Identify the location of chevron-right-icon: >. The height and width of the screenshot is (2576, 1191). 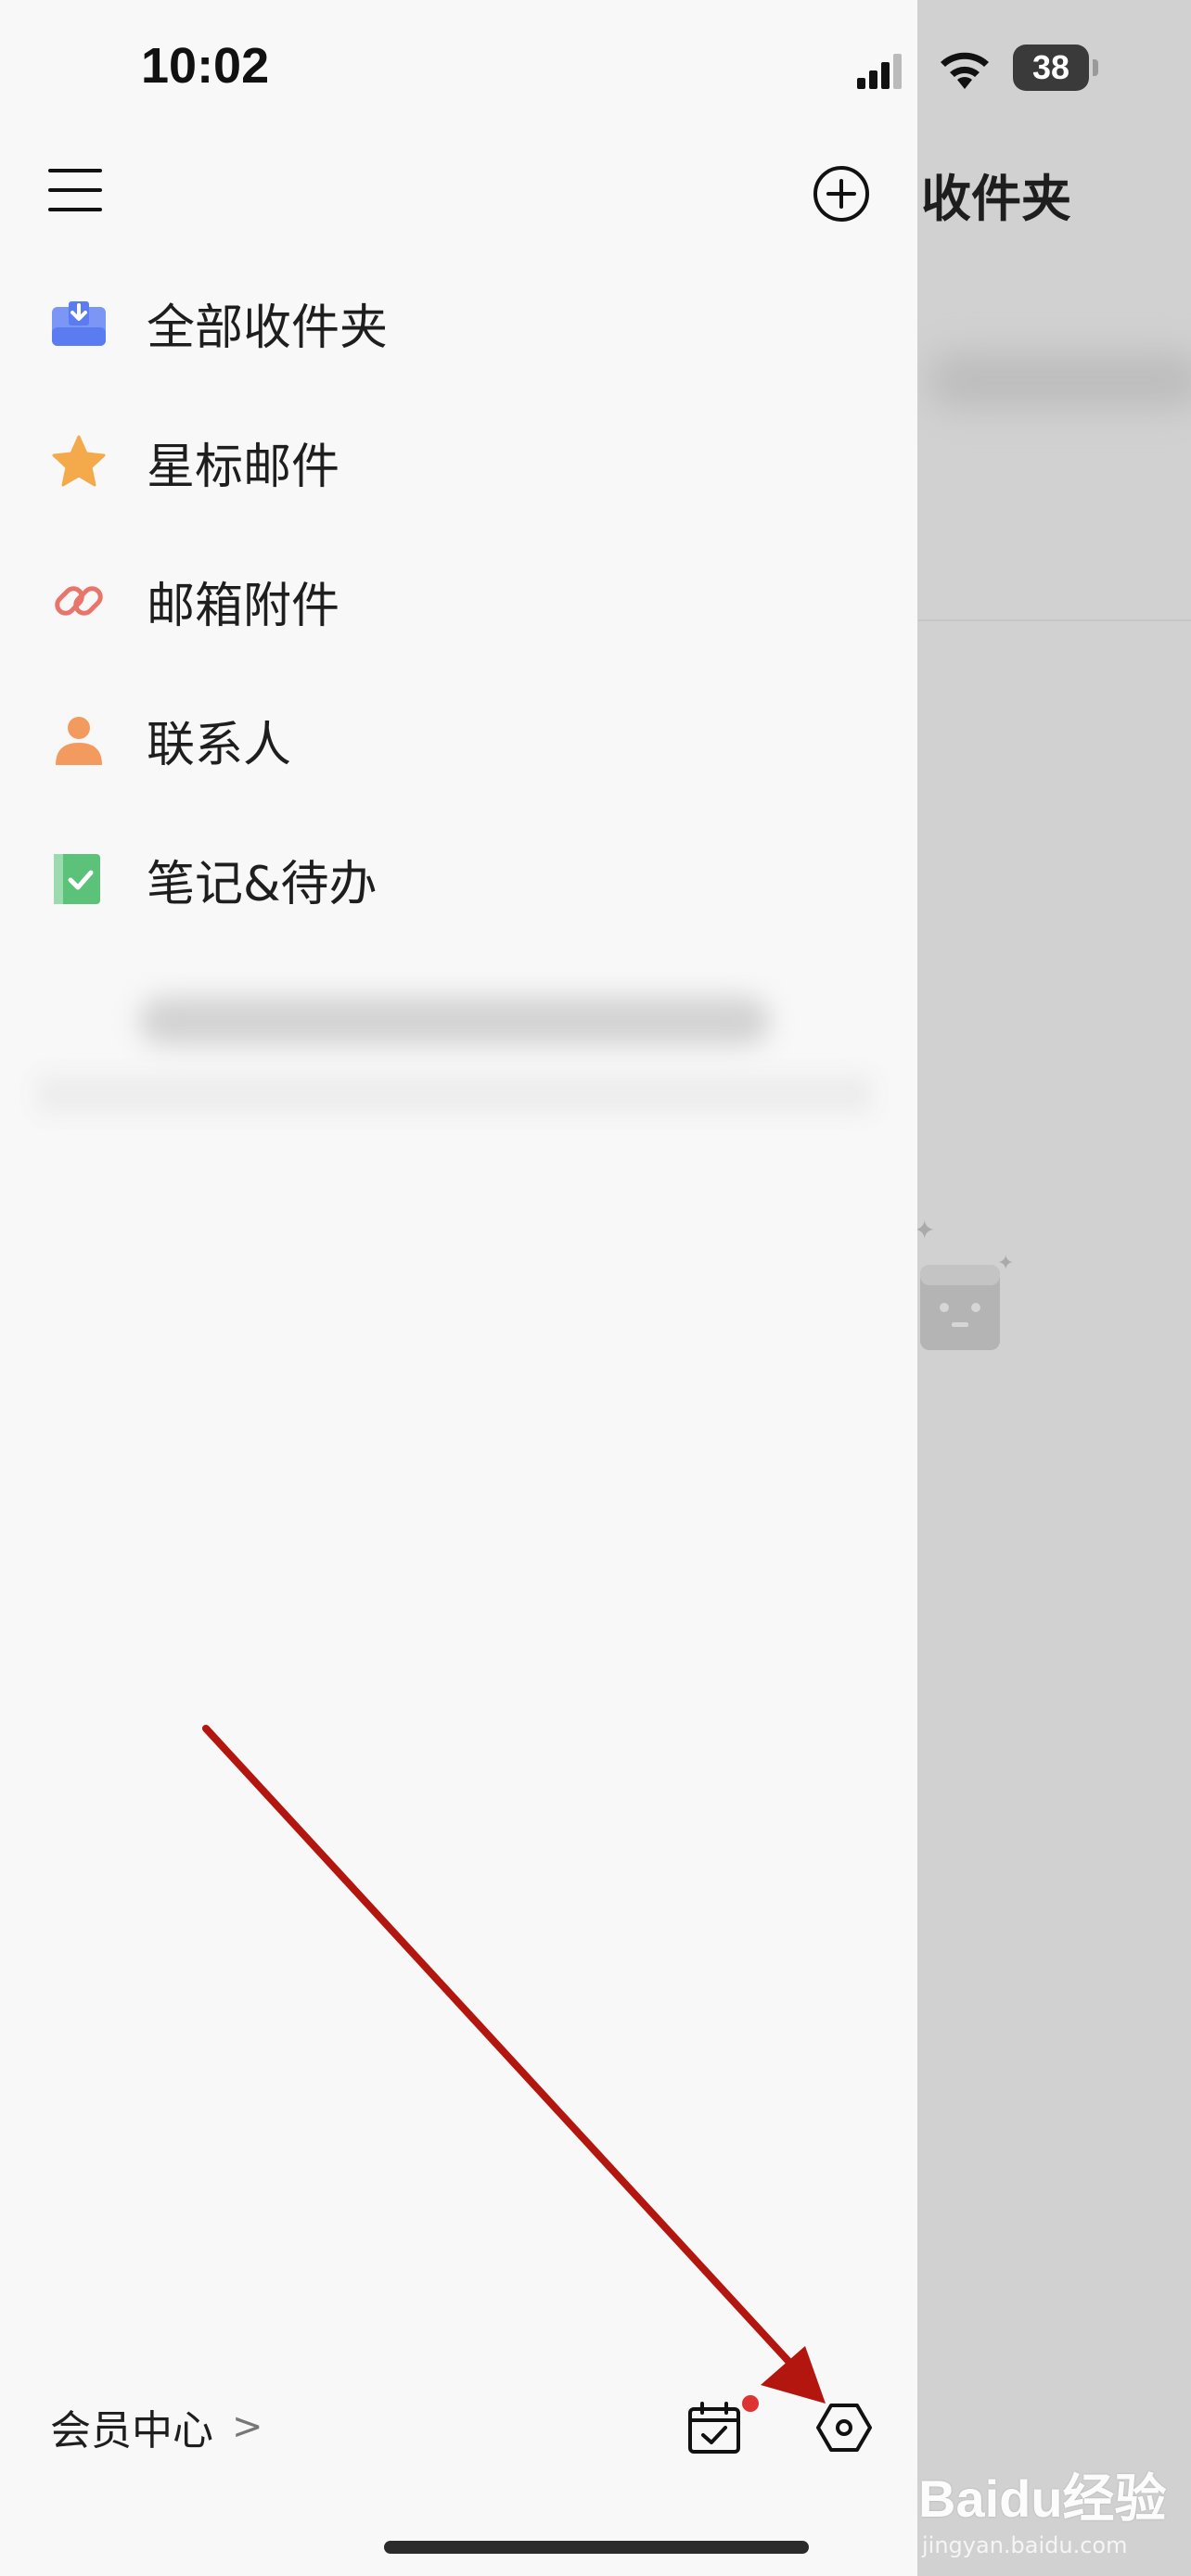
(248, 2426).